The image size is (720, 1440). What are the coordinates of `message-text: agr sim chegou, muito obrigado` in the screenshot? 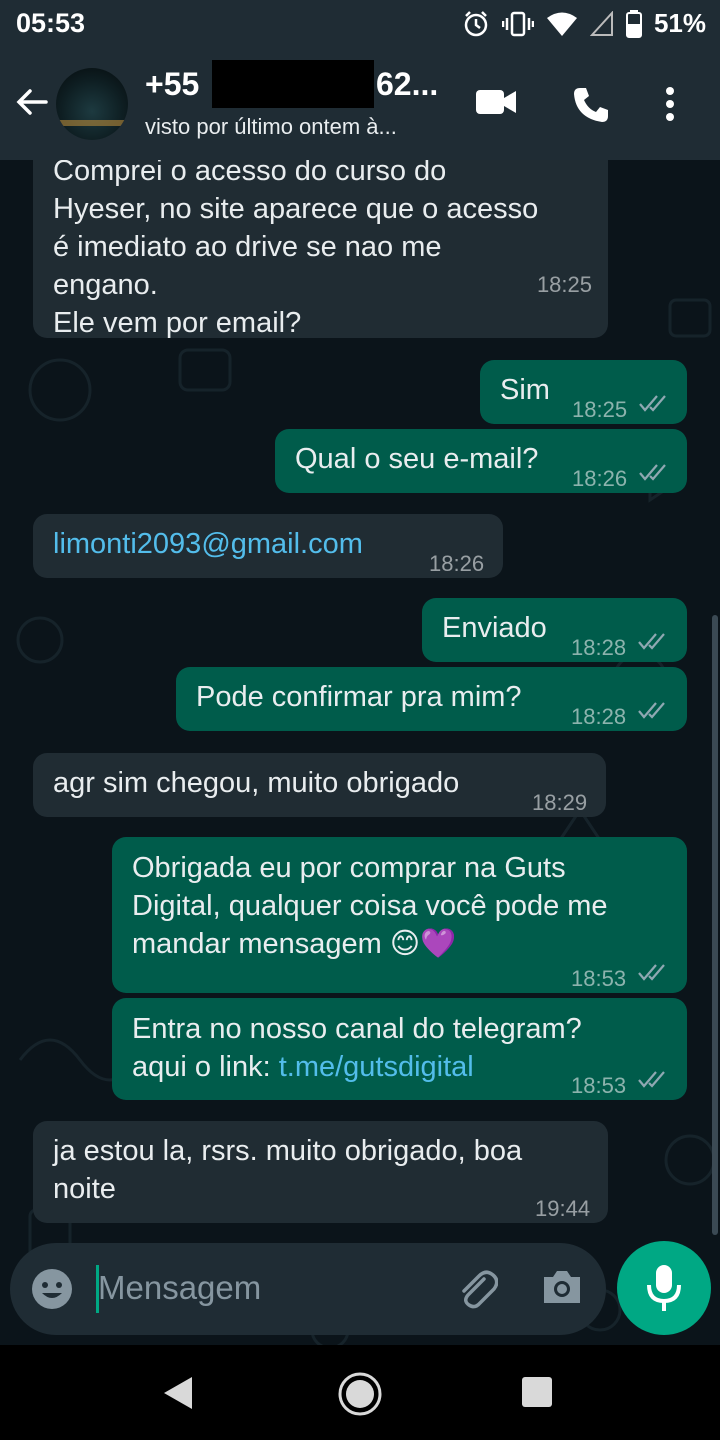 It's located at (256, 783).